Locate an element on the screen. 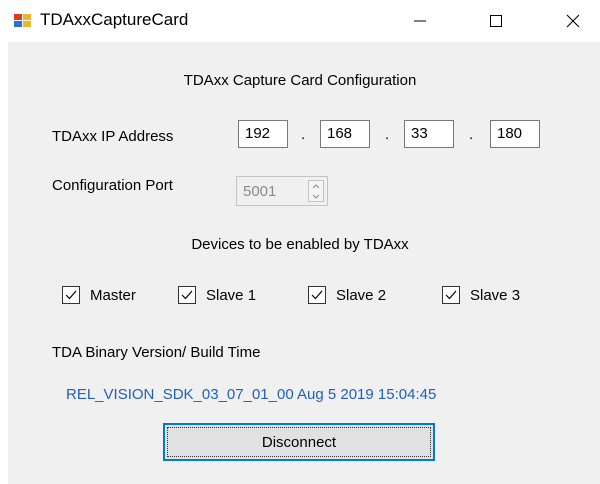 This screenshot has height=484, width=600. config-port-stepper: 5001 is located at coordinates (282, 191).